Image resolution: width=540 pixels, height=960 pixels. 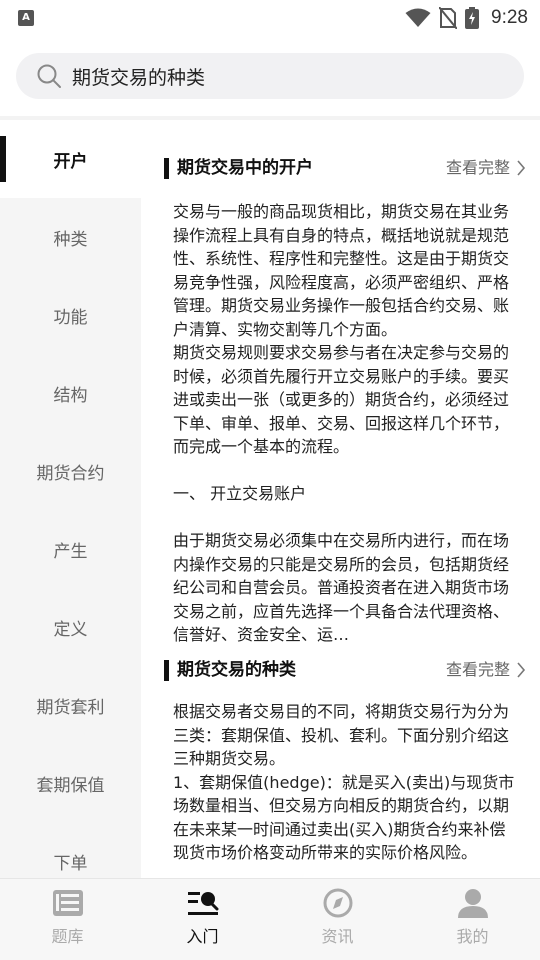 I want to click on bottom-navigation: 题库 入门 资讯 我的, so click(x=270, y=919).